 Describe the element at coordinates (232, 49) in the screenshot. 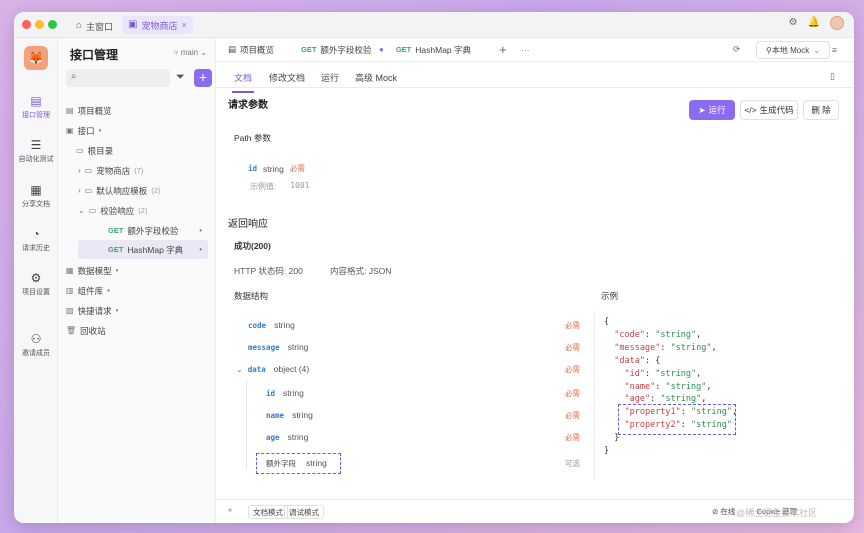

I see `overview-icon: ▤` at that location.